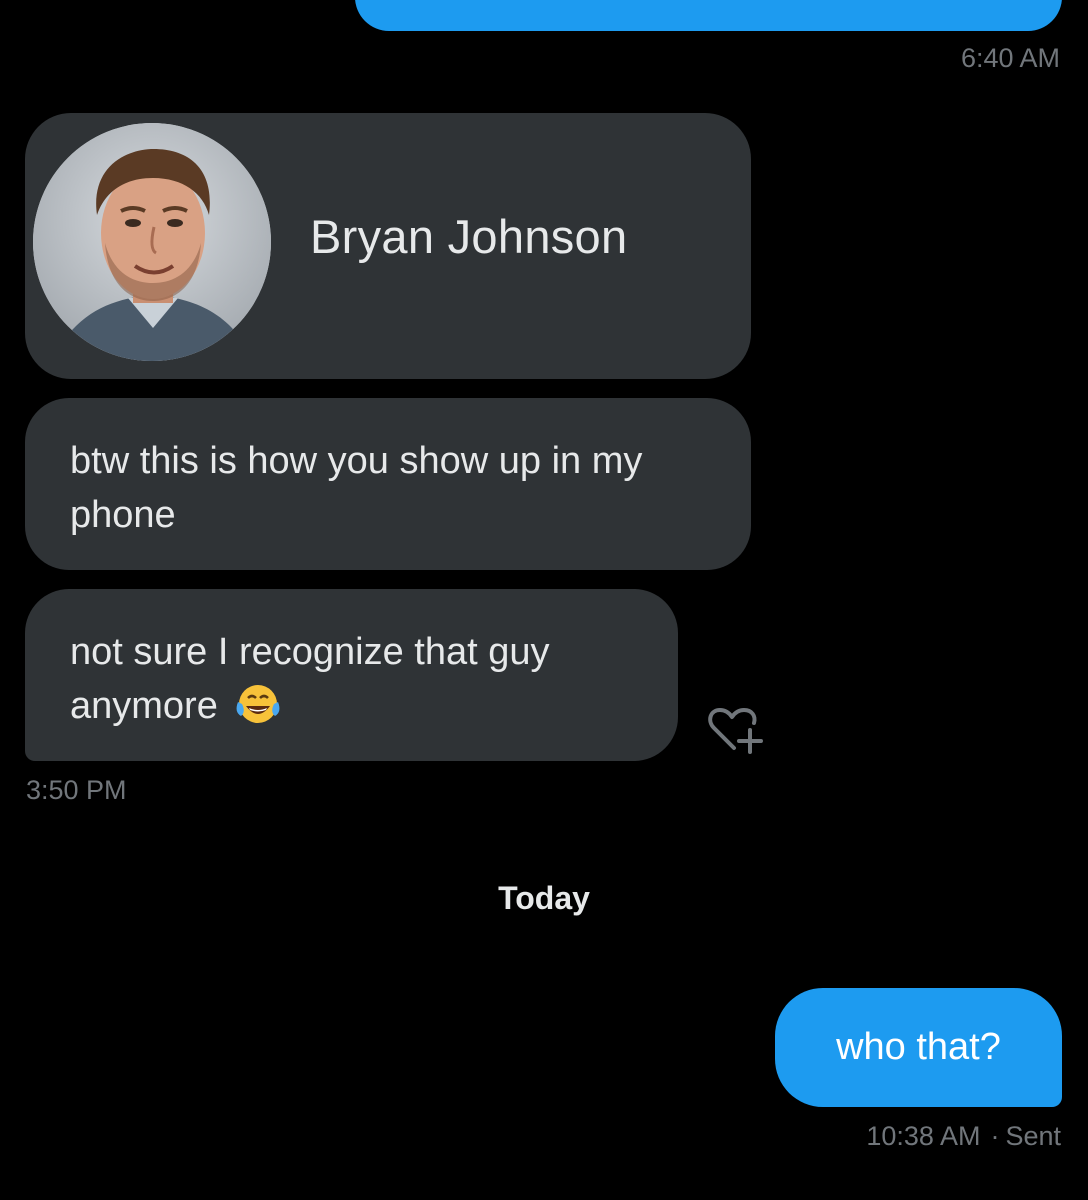 This screenshot has height=1200, width=1088. I want to click on contact-card-message: Bryan Johnson, so click(388, 246).